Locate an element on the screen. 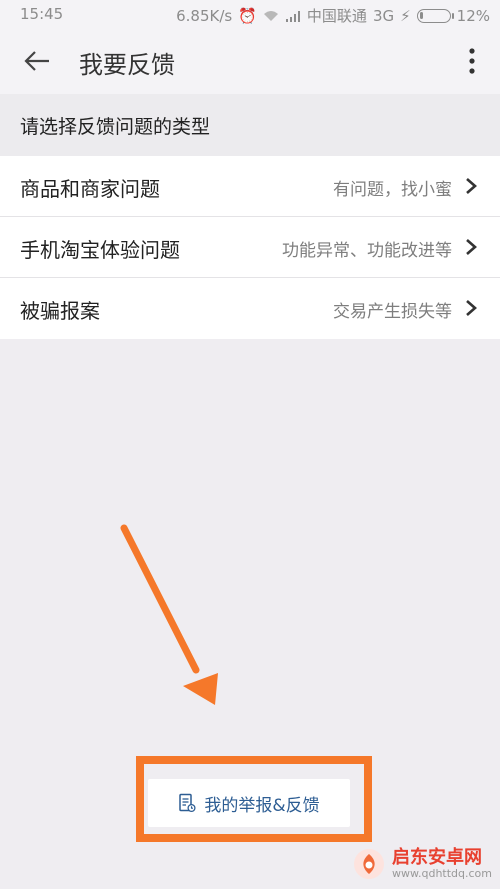 This screenshot has width=500, height=889. feedback-button-label: 我的举报&反馈 is located at coordinates (262, 805).